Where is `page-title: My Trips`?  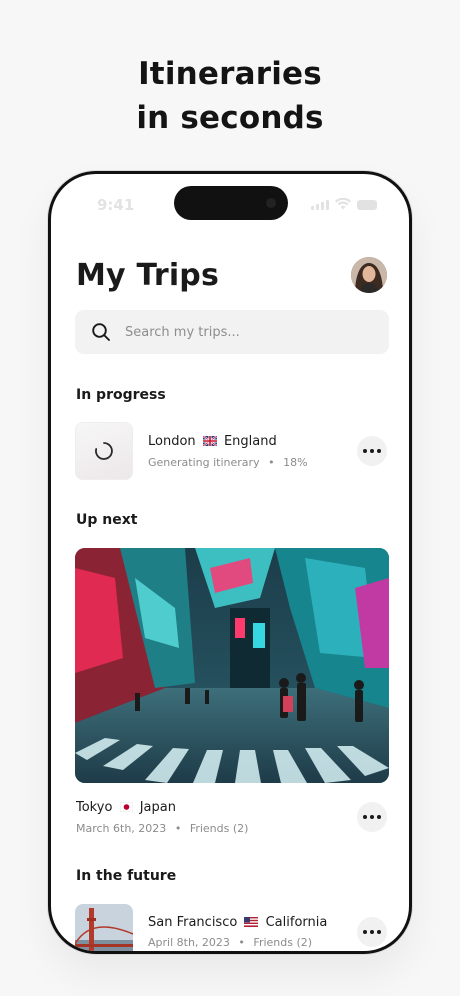
page-title: My Trips is located at coordinates (148, 275).